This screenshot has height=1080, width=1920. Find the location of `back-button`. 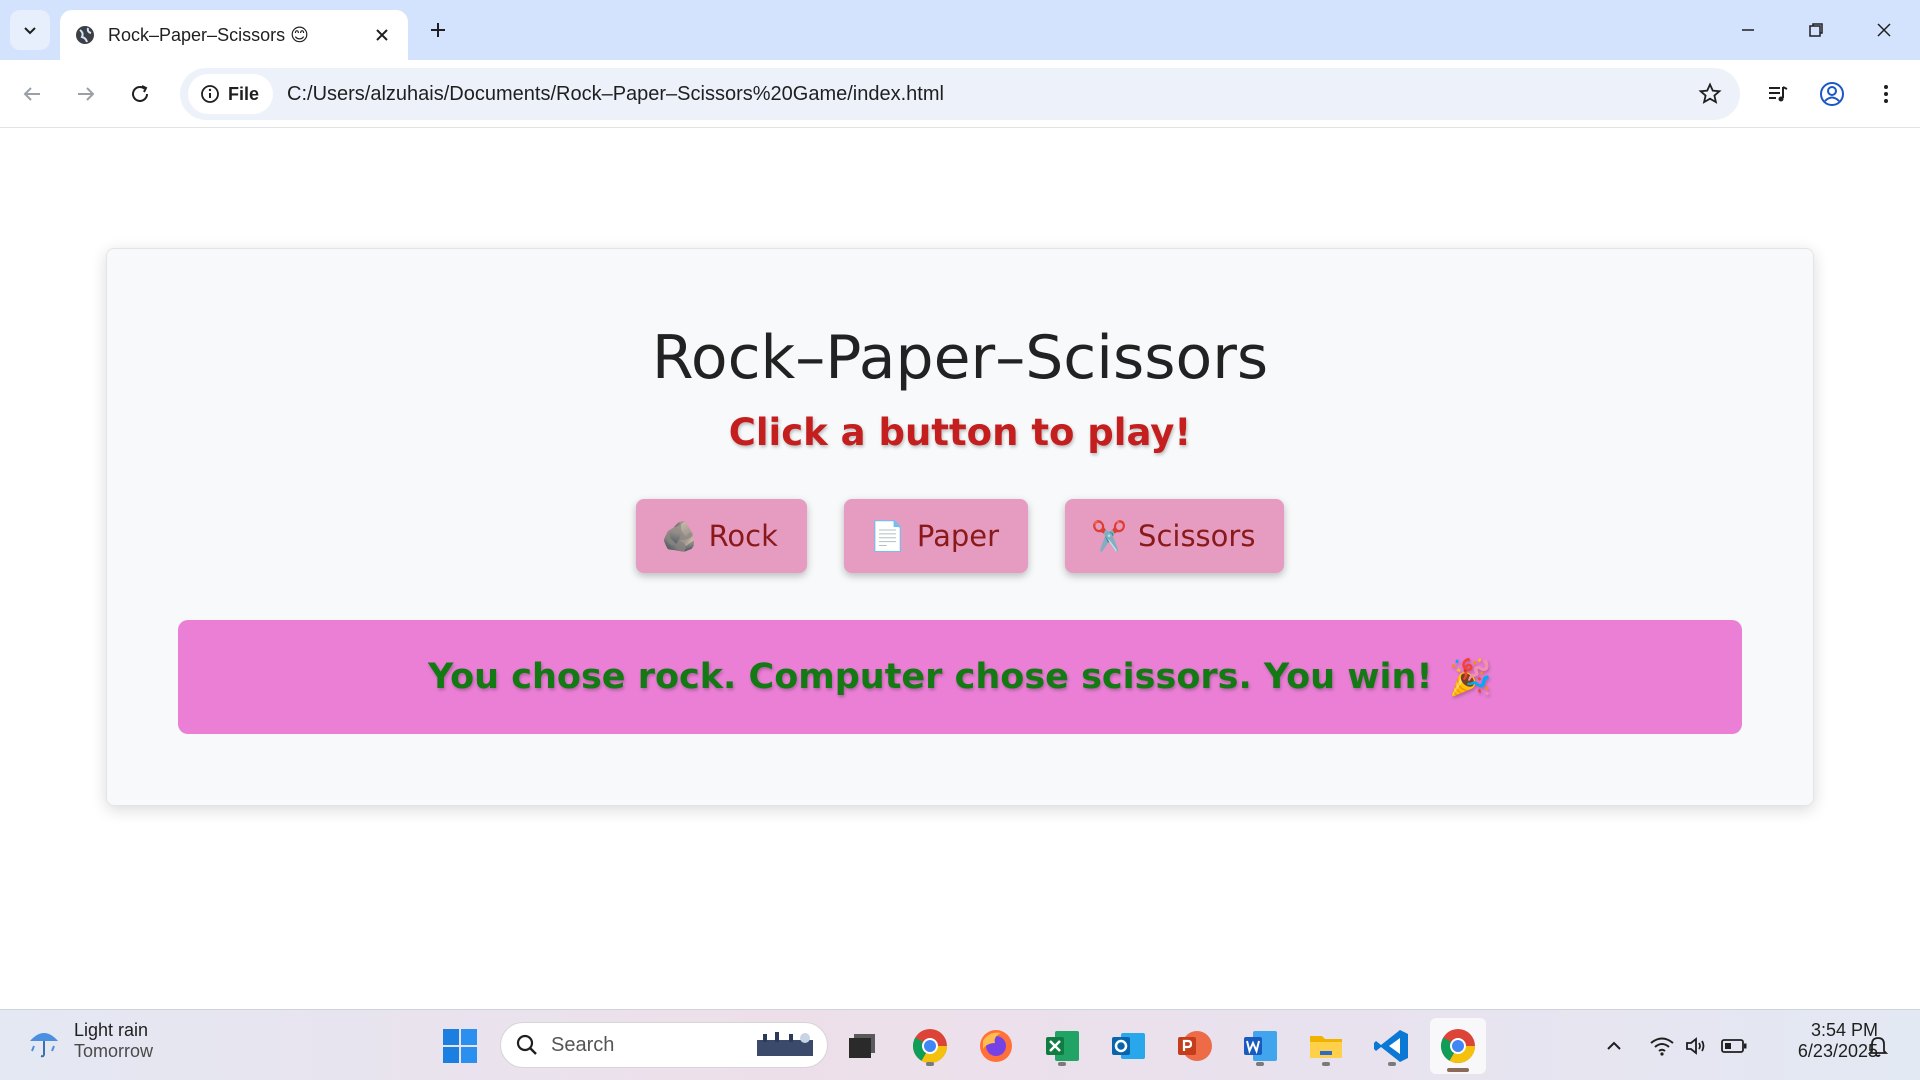

back-button is located at coordinates (32, 94).